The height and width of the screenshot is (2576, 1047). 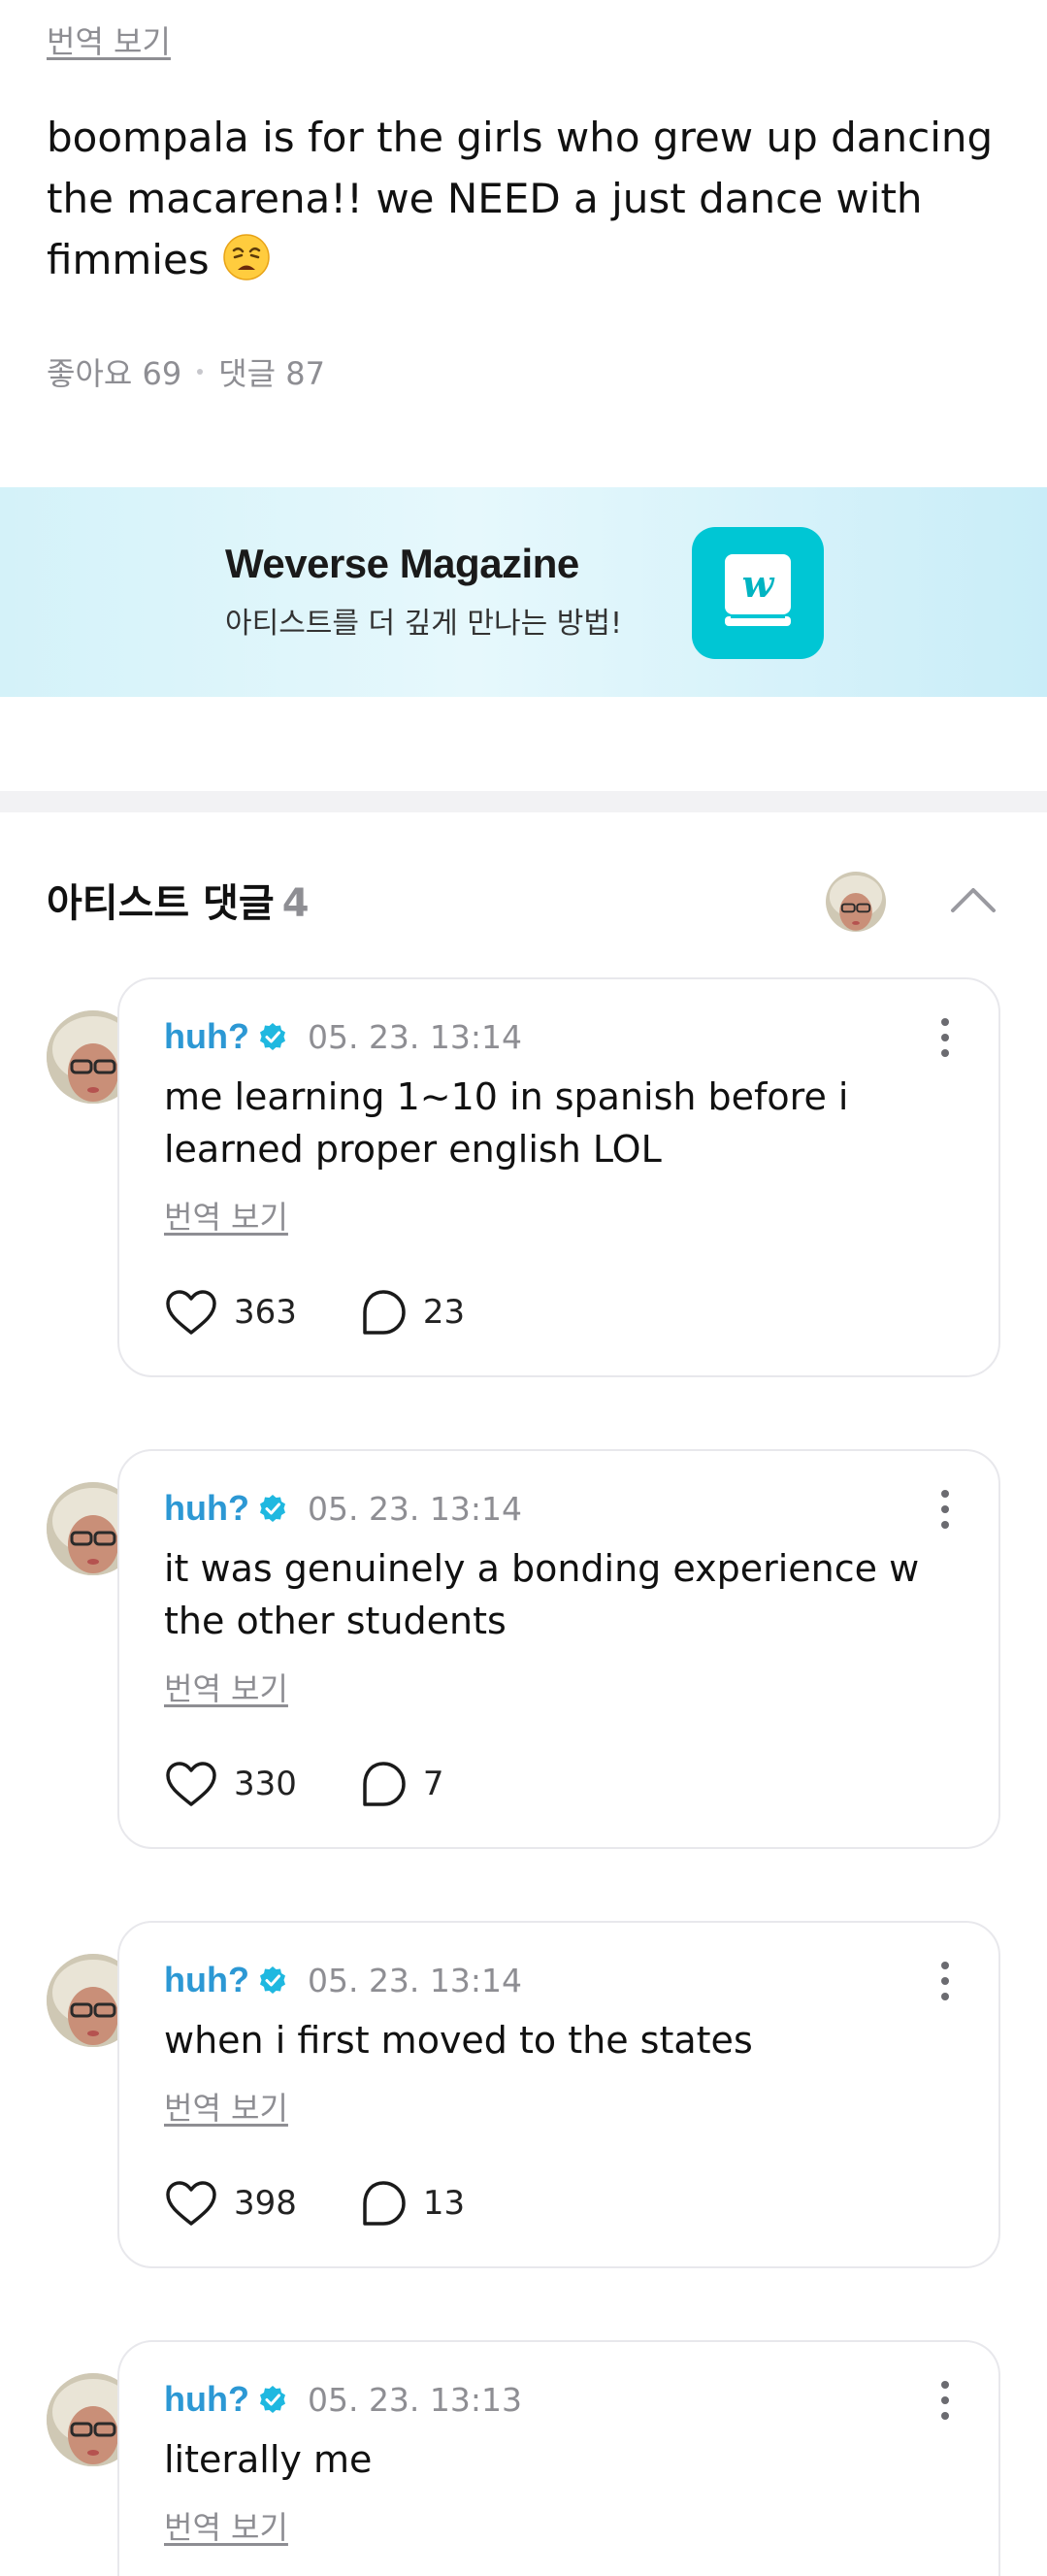 What do you see at coordinates (523, 592) in the screenshot?
I see `weverse-magazine-banner: Weverse Magazine 아티스트를 더 깊게 만나는 방법! w` at bounding box center [523, 592].